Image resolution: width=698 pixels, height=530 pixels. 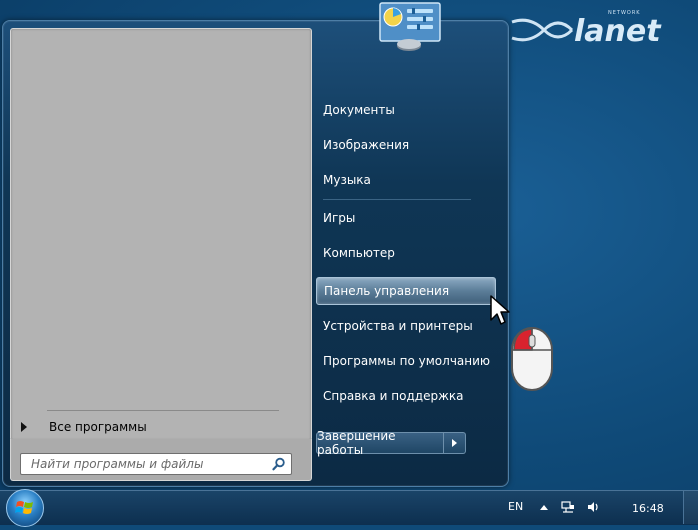 What do you see at coordinates (24, 427) in the screenshot?
I see `triangle-right-icon` at bounding box center [24, 427].